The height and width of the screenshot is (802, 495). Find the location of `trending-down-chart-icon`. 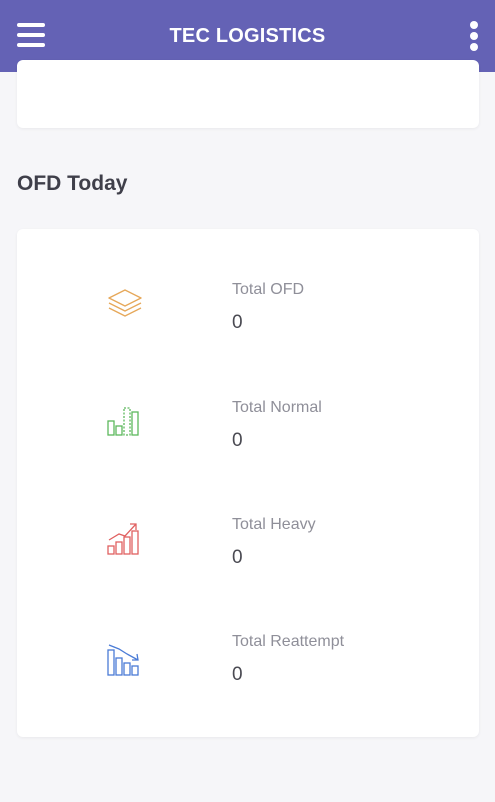

trending-down-chart-icon is located at coordinates (125, 657).